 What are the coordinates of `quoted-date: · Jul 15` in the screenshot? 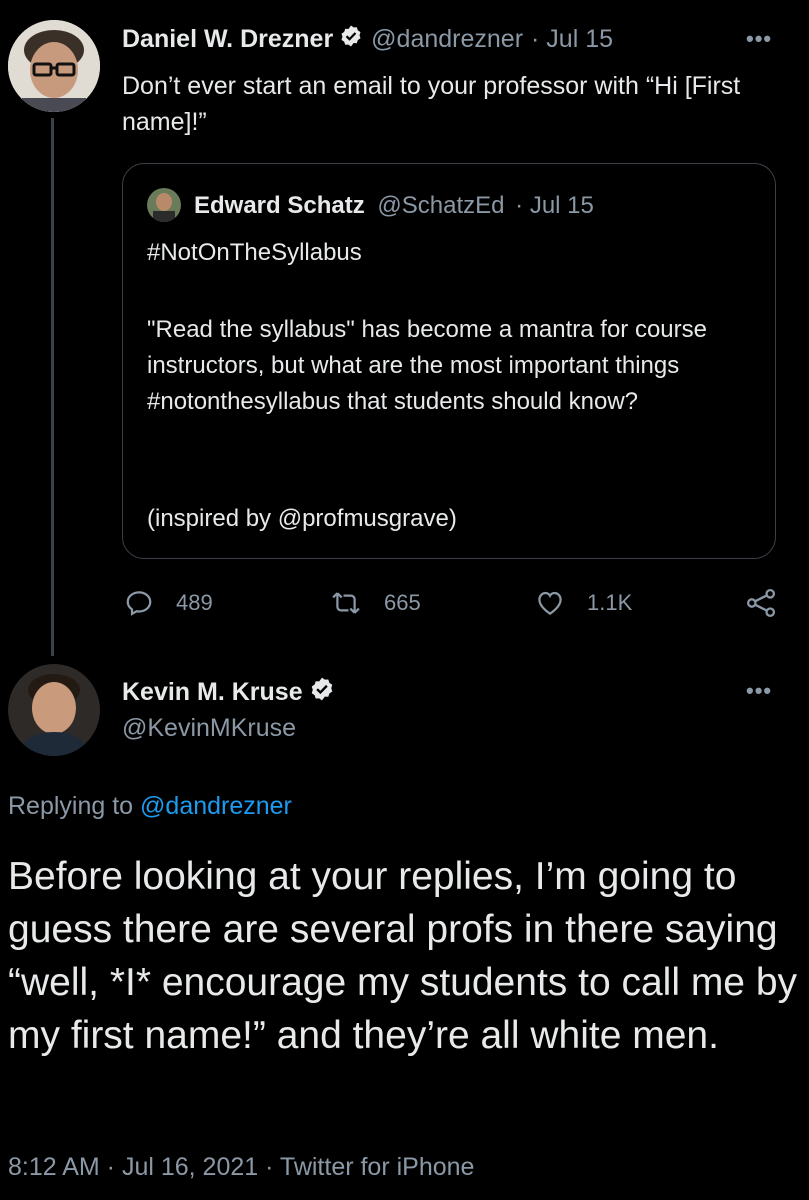 It's located at (554, 205).